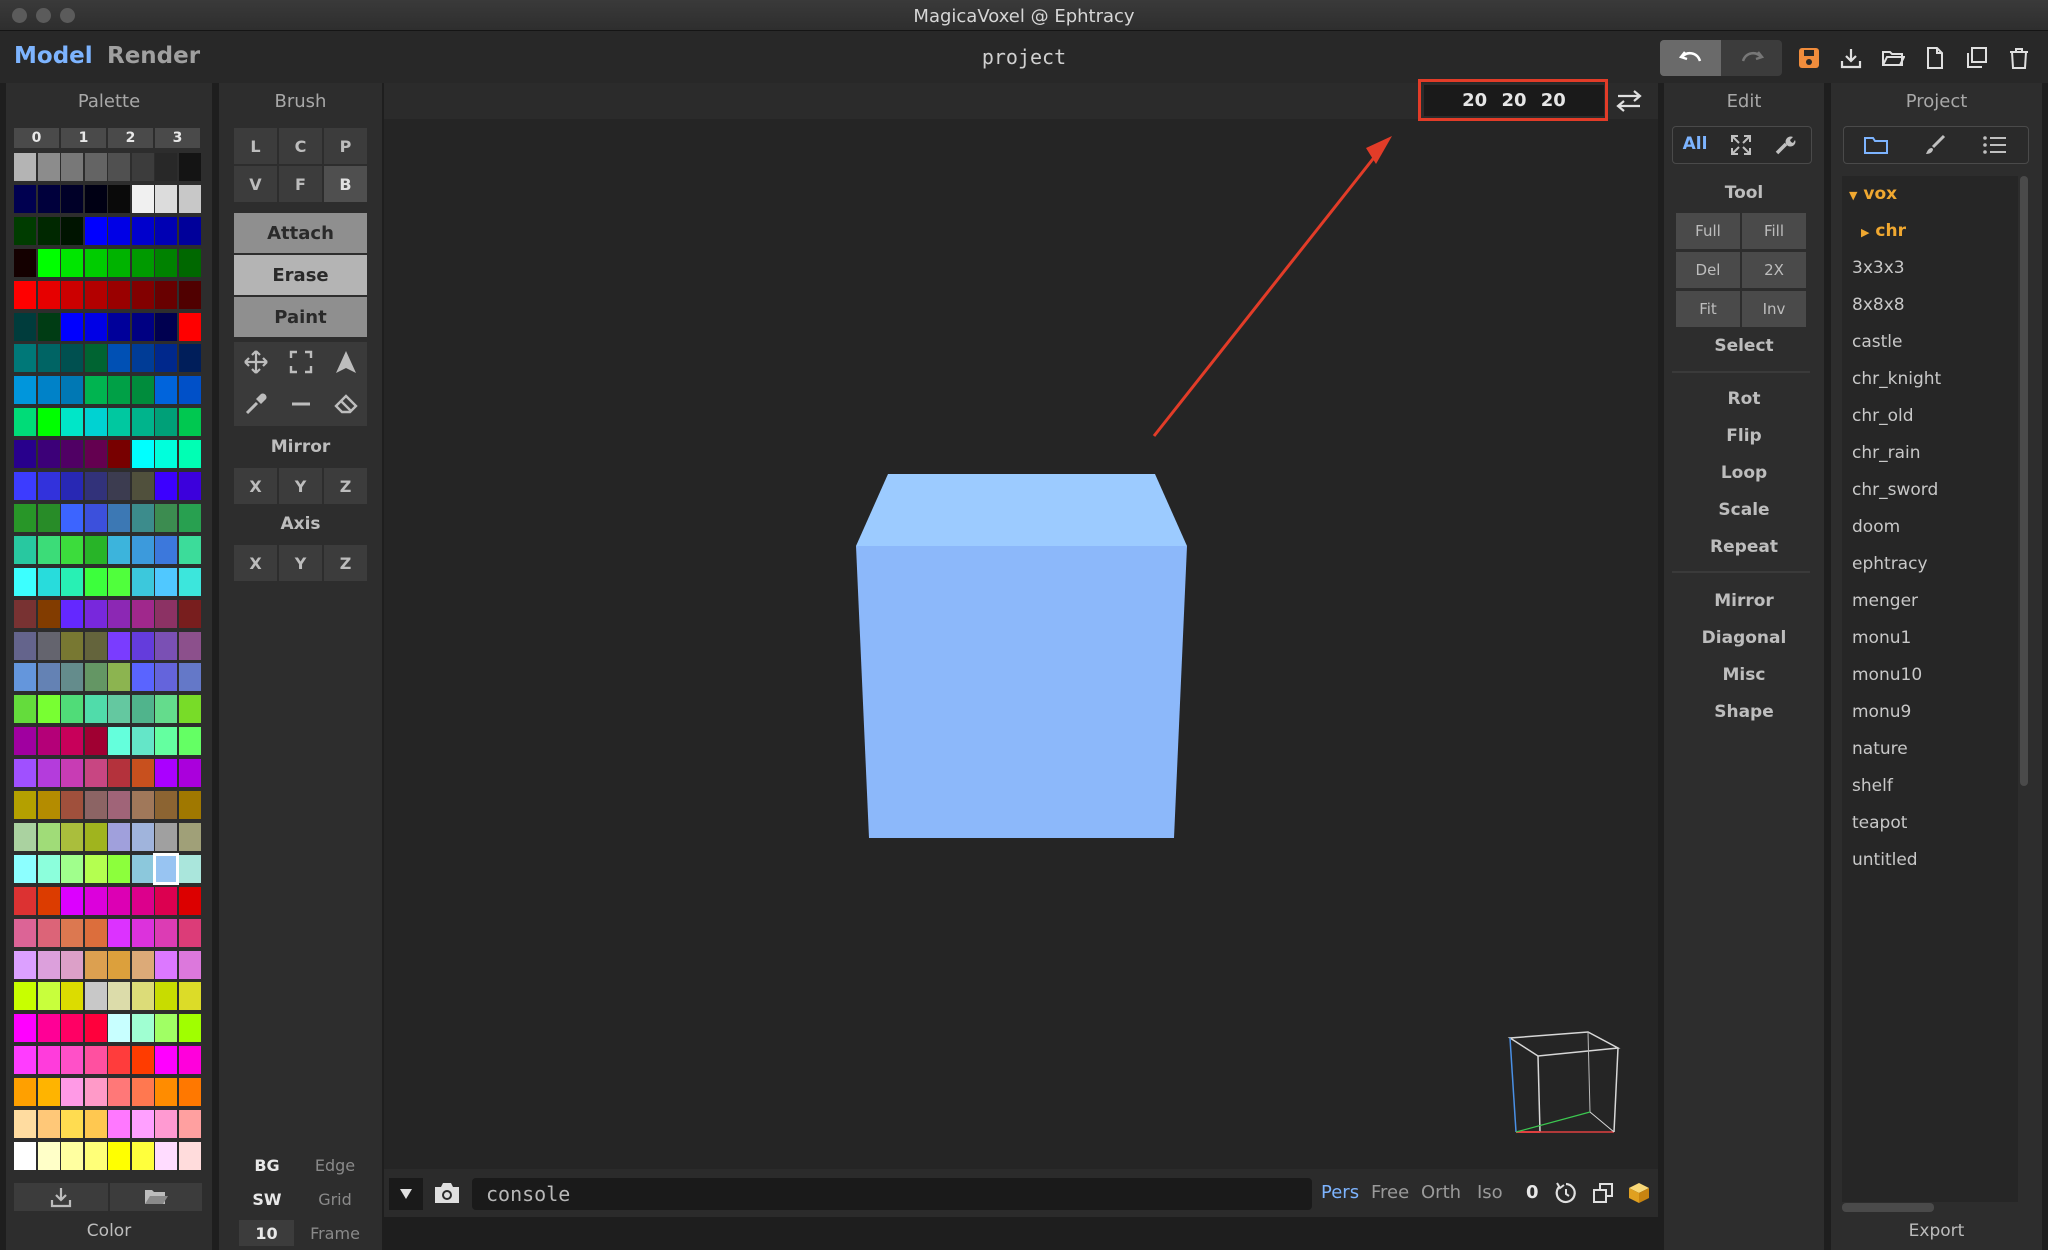  What do you see at coordinates (1744, 601) in the screenshot?
I see `edit-mirror-button: Mirror` at bounding box center [1744, 601].